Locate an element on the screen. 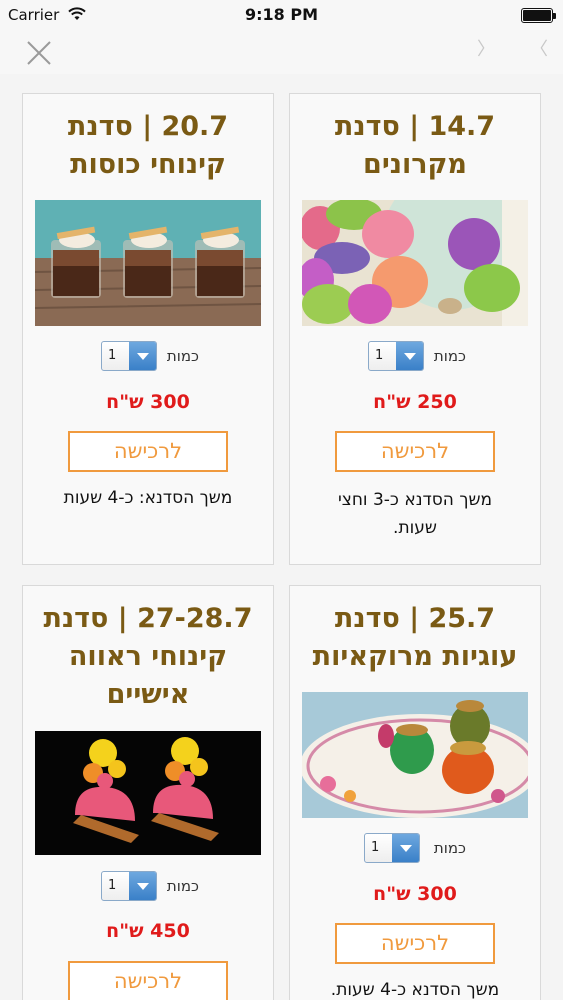  workshop-duration: משך הסדנא כ-4 שעות. is located at coordinates (415, 990).